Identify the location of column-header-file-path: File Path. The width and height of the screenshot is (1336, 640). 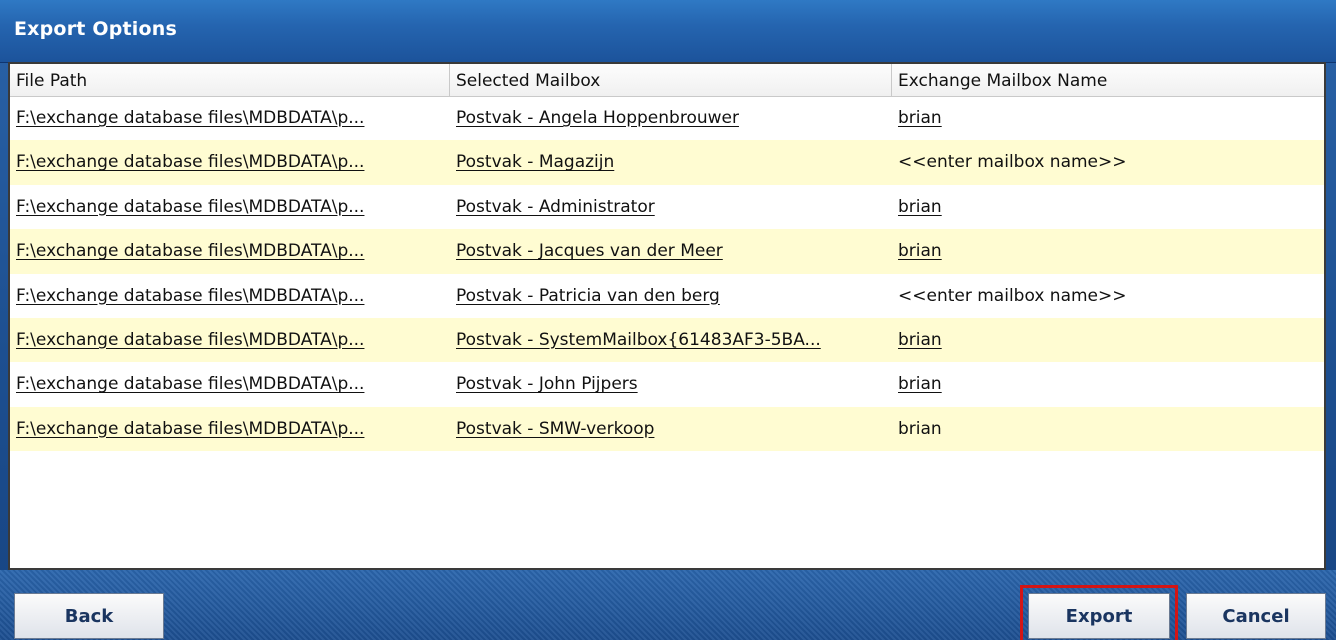
(230, 80).